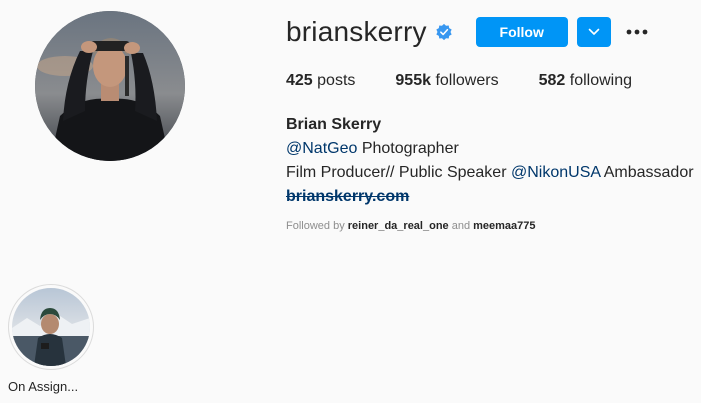 The width and height of the screenshot is (701, 403). I want to click on followed-by-prefix: Followed by, so click(317, 226).